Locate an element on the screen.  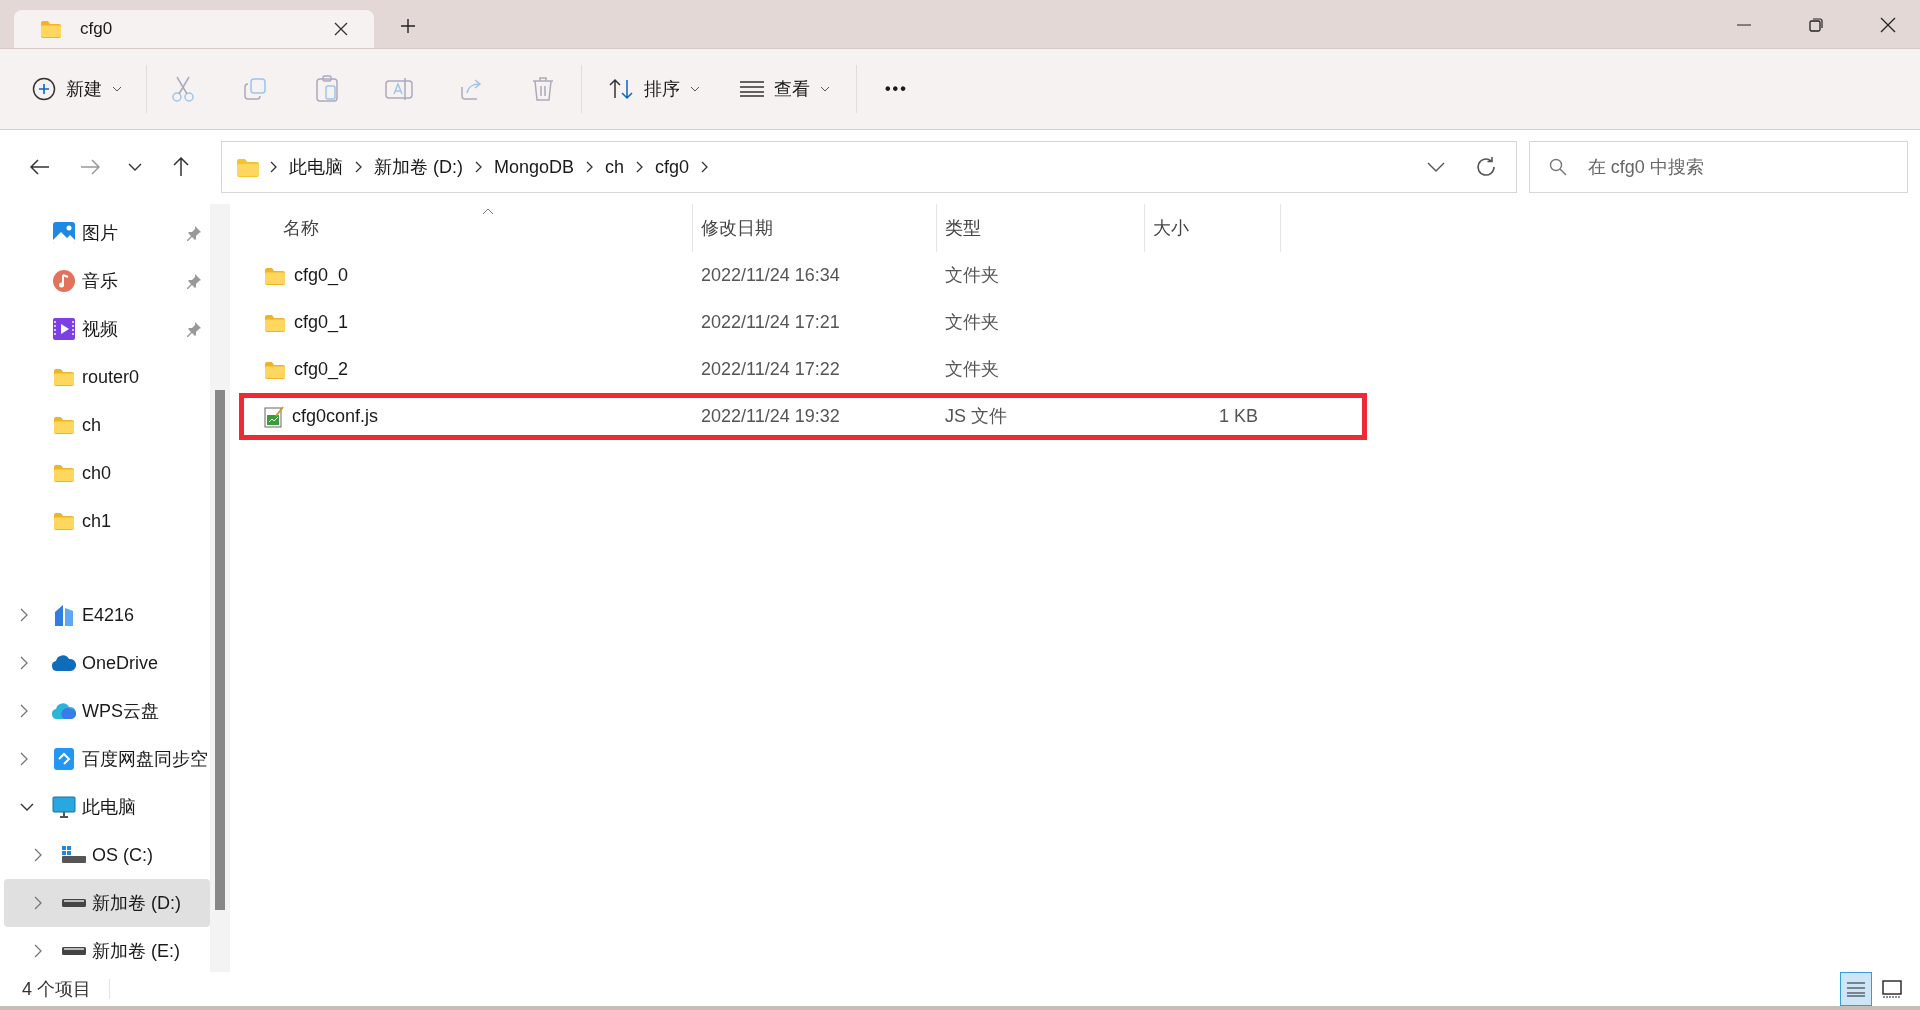
sidebar-label: 新加卷 (E:) is located at coordinates (136, 951).